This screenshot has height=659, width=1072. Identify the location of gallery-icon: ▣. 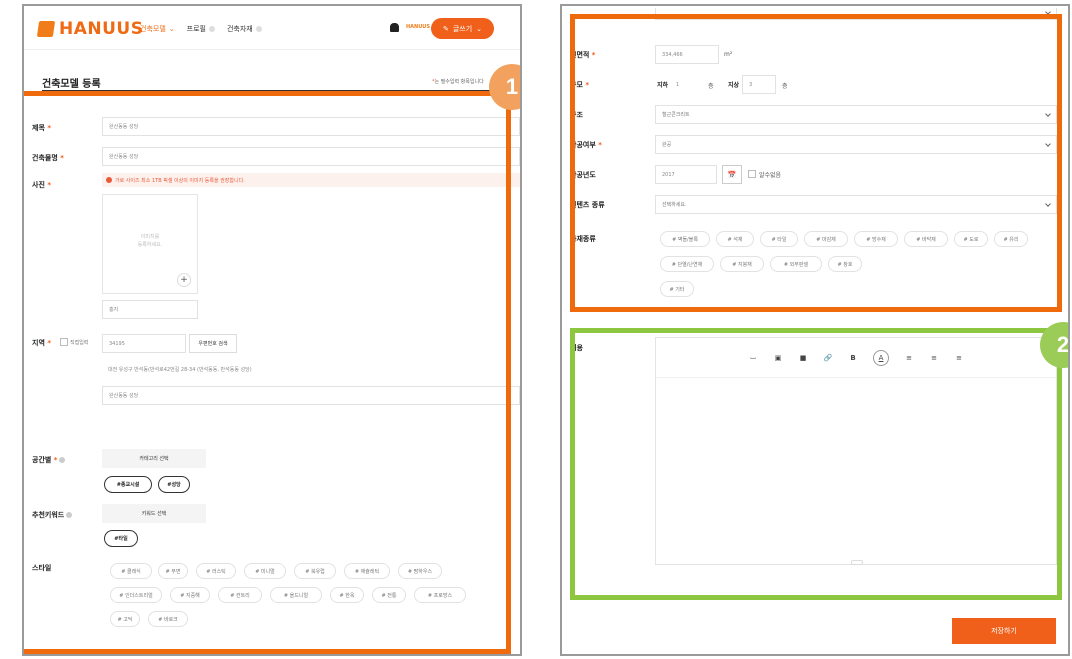
(778, 358).